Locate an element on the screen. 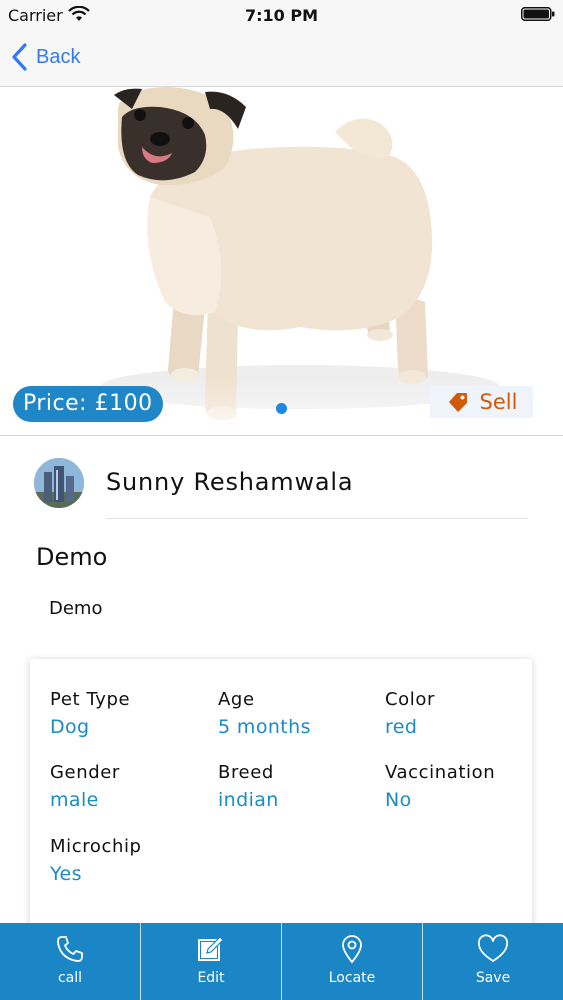  detail-age: Age 5 months is located at coordinates (264, 713).